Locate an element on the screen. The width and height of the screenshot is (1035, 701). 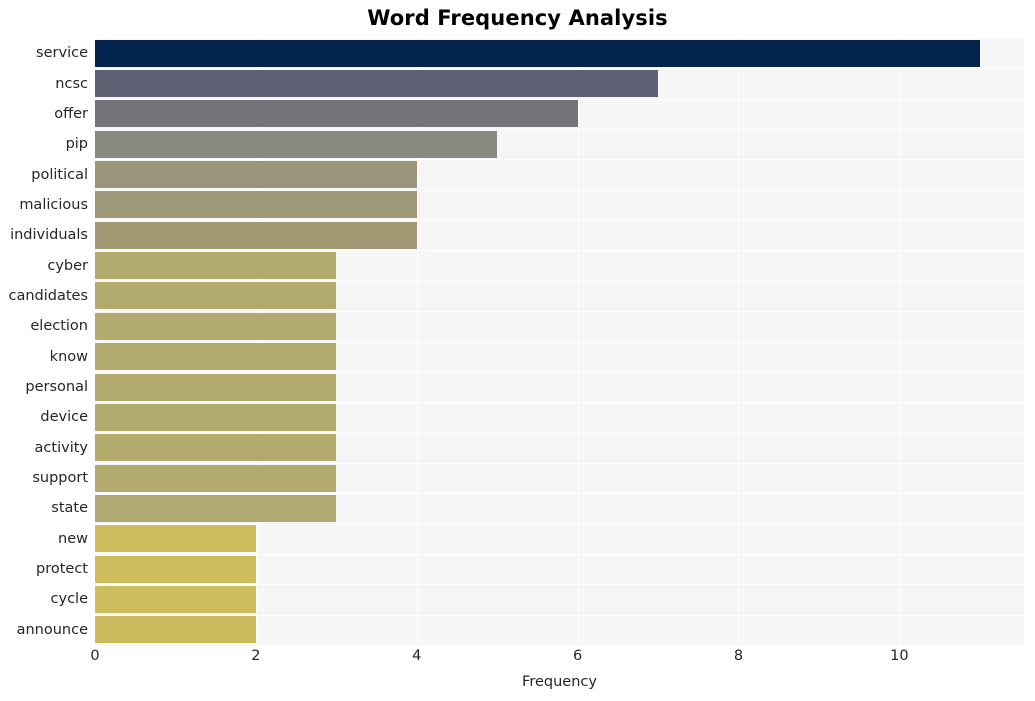
y-axis-tick-label: ncsc is located at coordinates (71, 83).